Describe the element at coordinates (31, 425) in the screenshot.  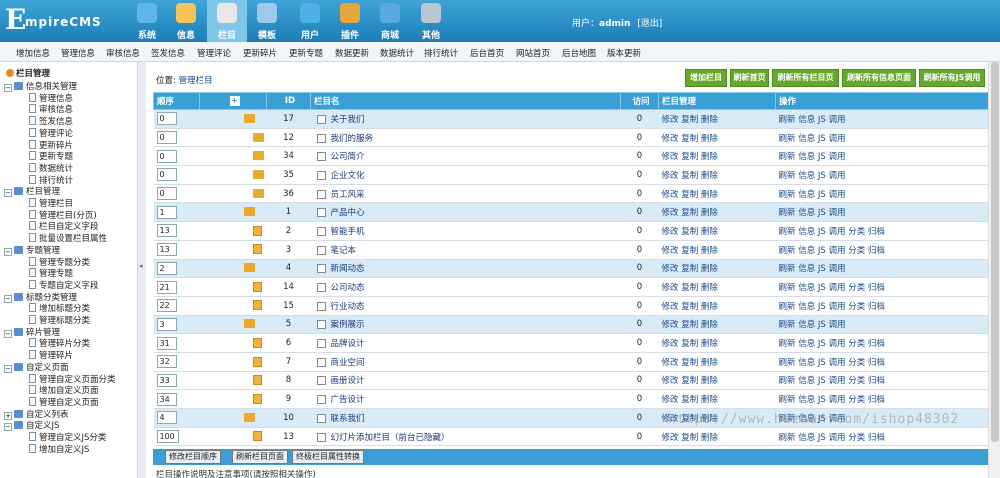
I see `sidebar-group-7: − 自定义JS` at that location.